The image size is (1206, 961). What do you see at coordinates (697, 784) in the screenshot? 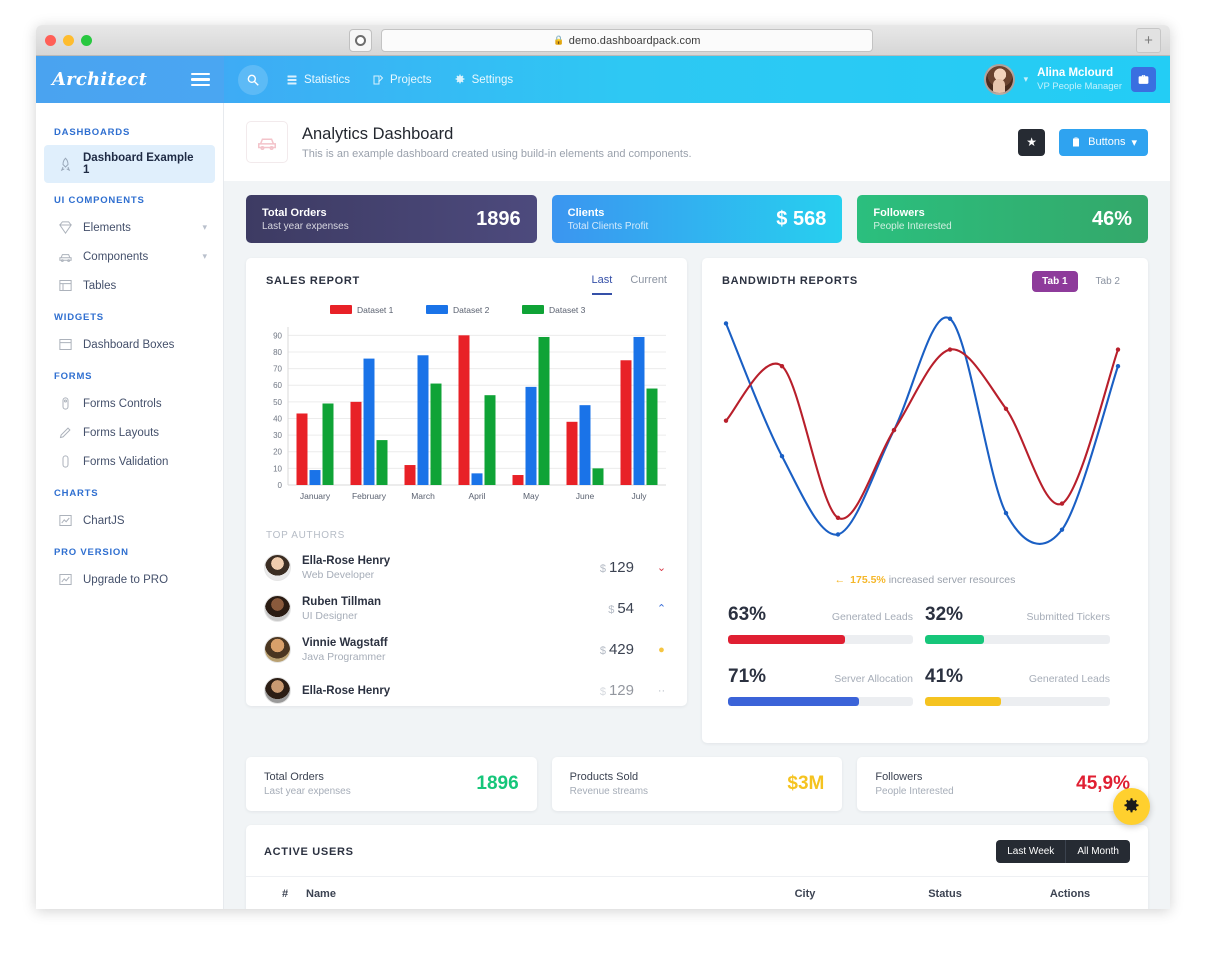
I see `stat-card-products-sold: Products Sold Revenue streams $3M` at bounding box center [697, 784].